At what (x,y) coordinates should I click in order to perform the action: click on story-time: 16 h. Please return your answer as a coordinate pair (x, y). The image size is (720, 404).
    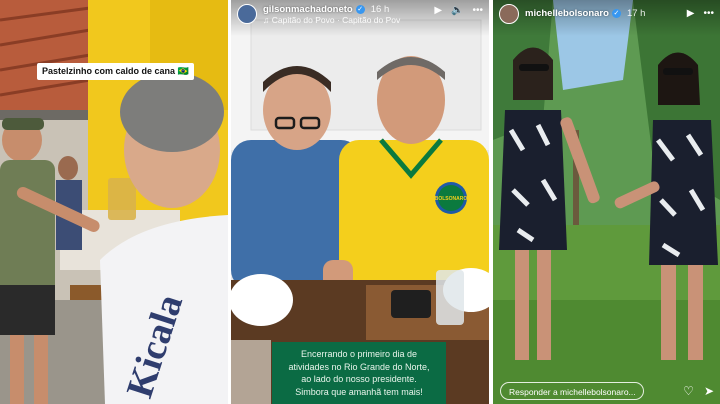
    Looking at the image, I should click on (380, 9).